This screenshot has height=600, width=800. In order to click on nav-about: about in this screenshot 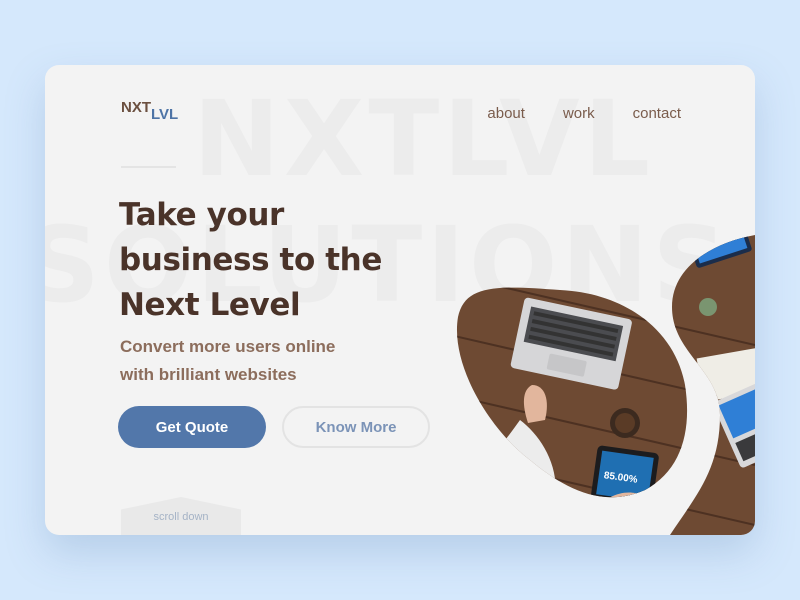, I will do `click(506, 113)`.